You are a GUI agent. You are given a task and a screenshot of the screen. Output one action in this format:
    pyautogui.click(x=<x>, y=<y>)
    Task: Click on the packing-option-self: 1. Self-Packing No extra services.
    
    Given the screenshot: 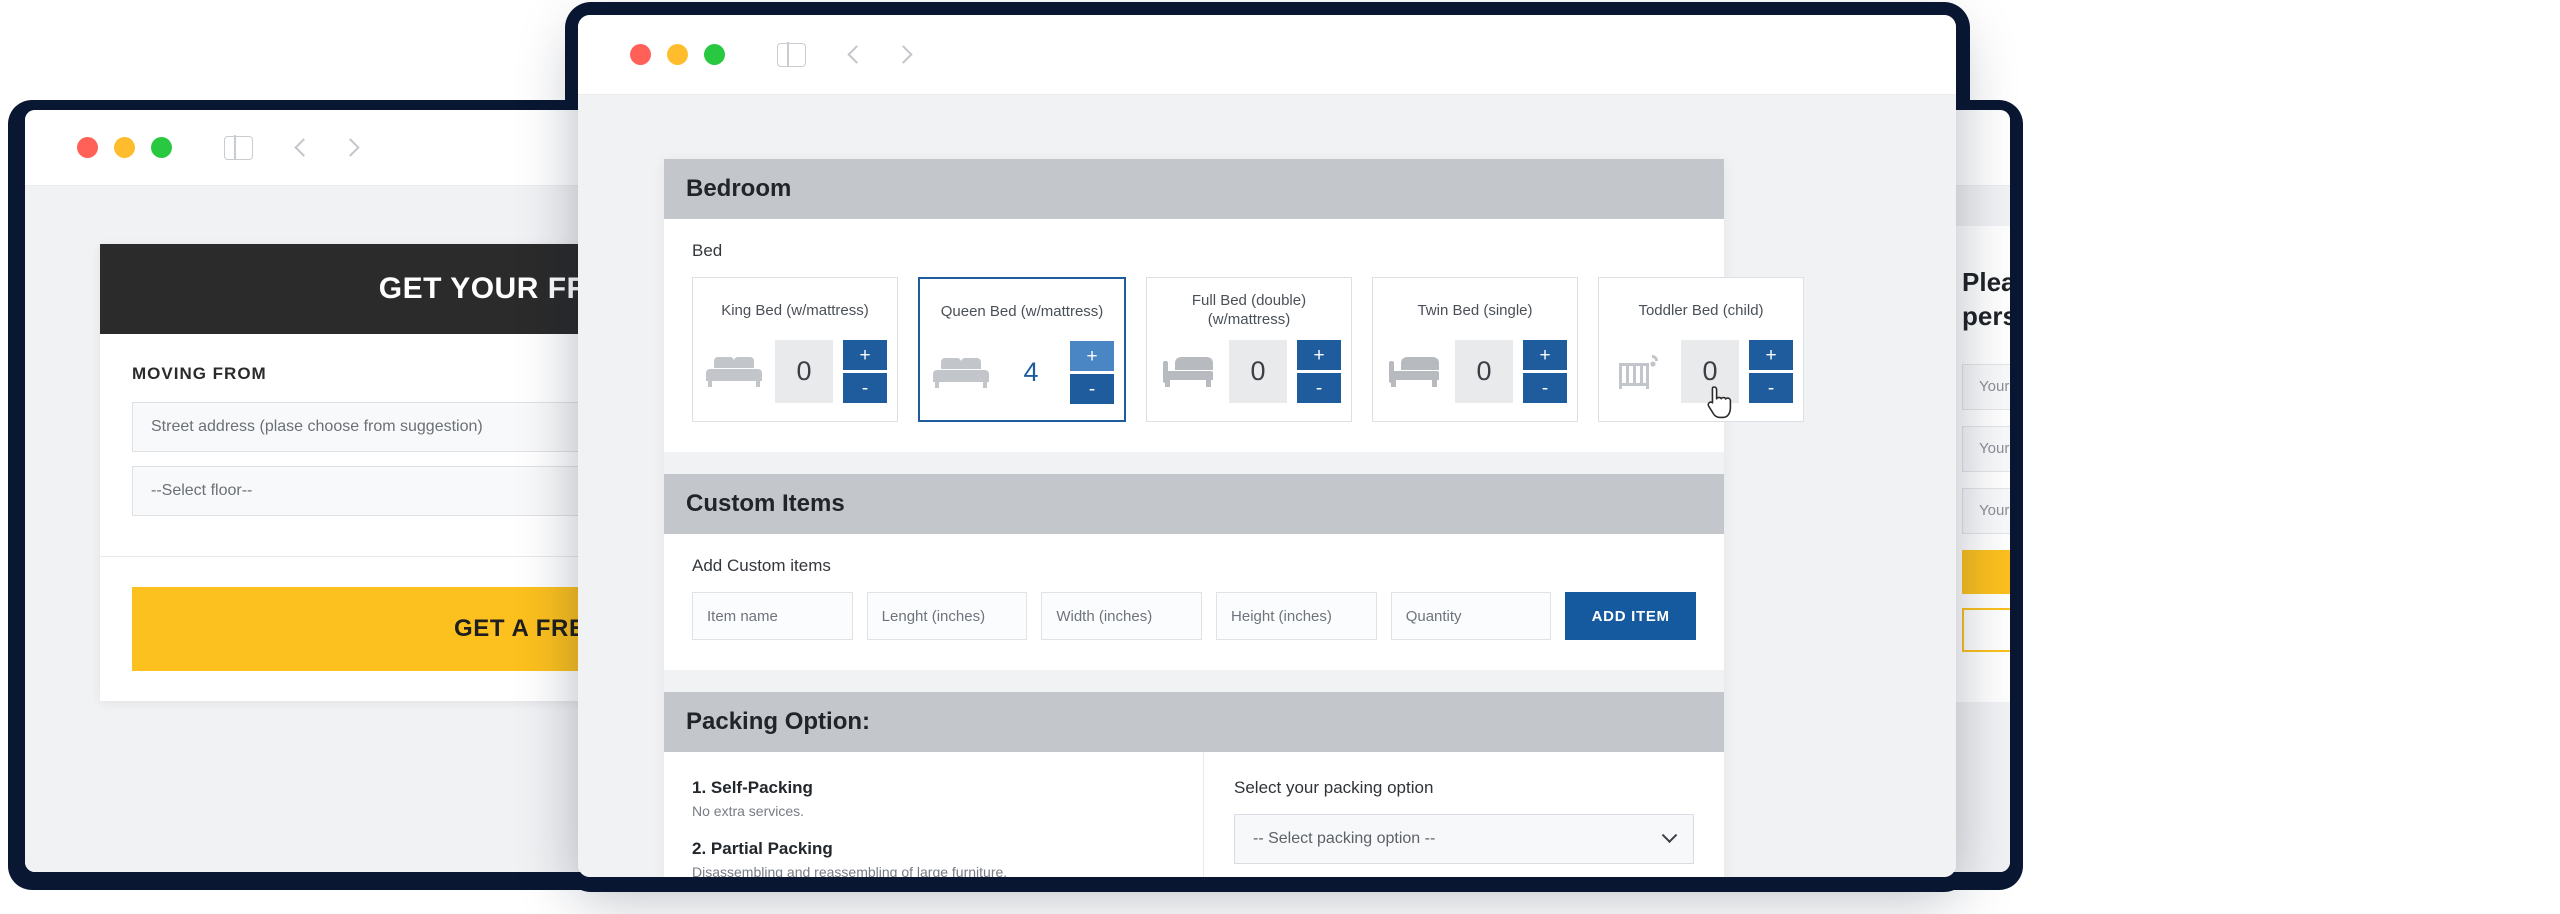 What is the action you would take?
    pyautogui.click(x=933, y=798)
    